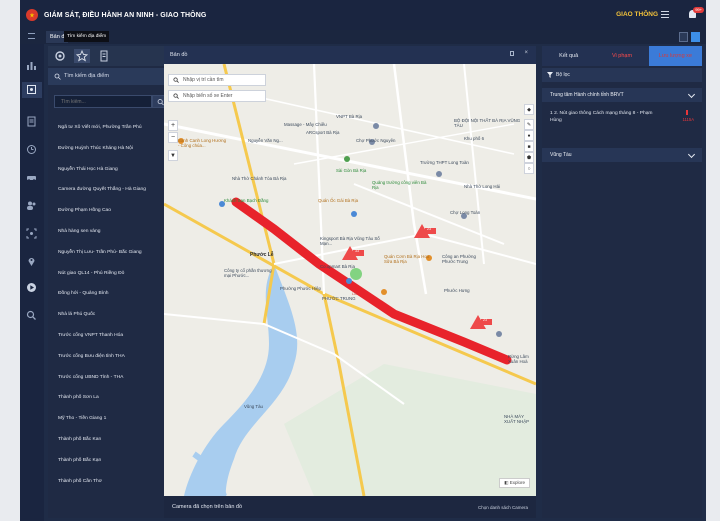  What do you see at coordinates (115, 378) in the screenshot?
I see `list-item: Trước cổng UBND Tỉnh - THA` at bounding box center [115, 378].